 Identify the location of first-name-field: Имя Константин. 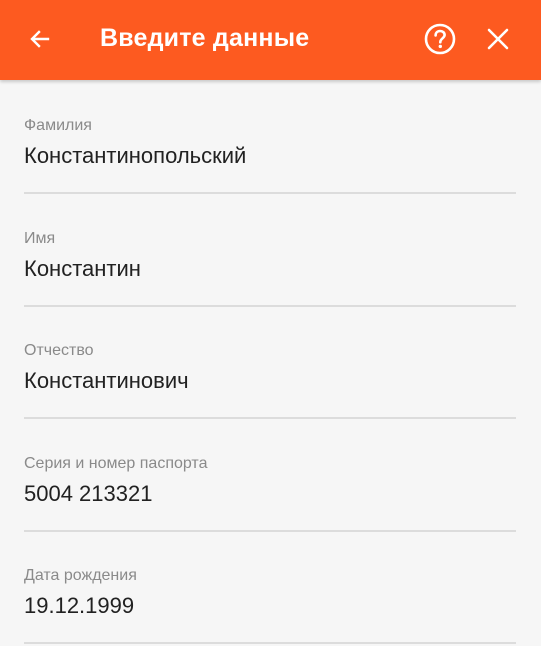
(270, 269).